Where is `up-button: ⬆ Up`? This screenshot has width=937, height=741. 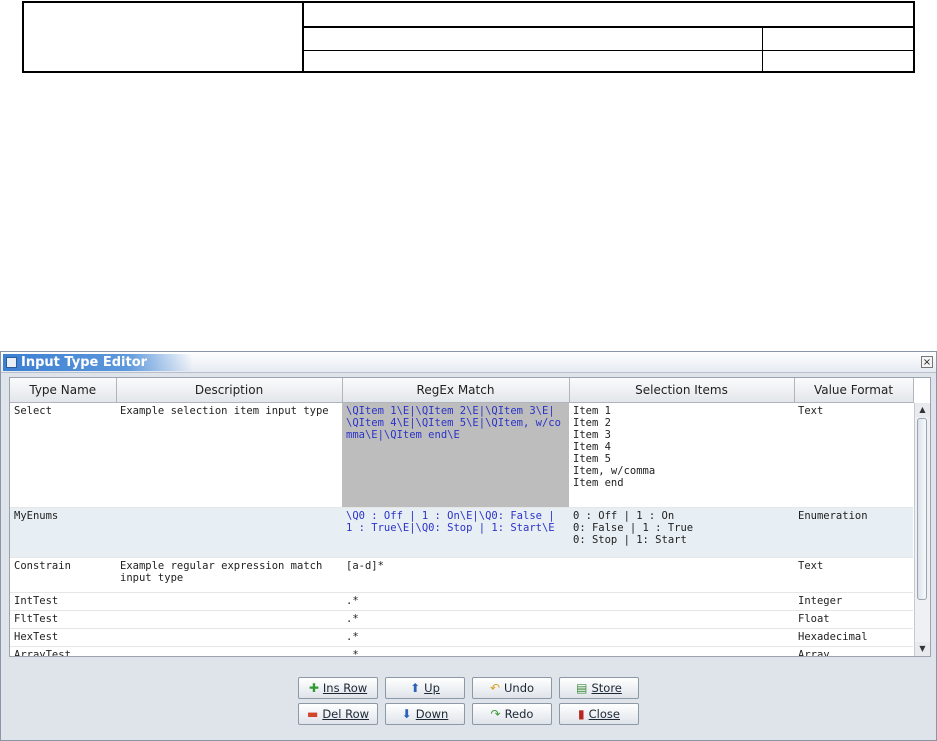 up-button: ⬆ Up is located at coordinates (425, 688).